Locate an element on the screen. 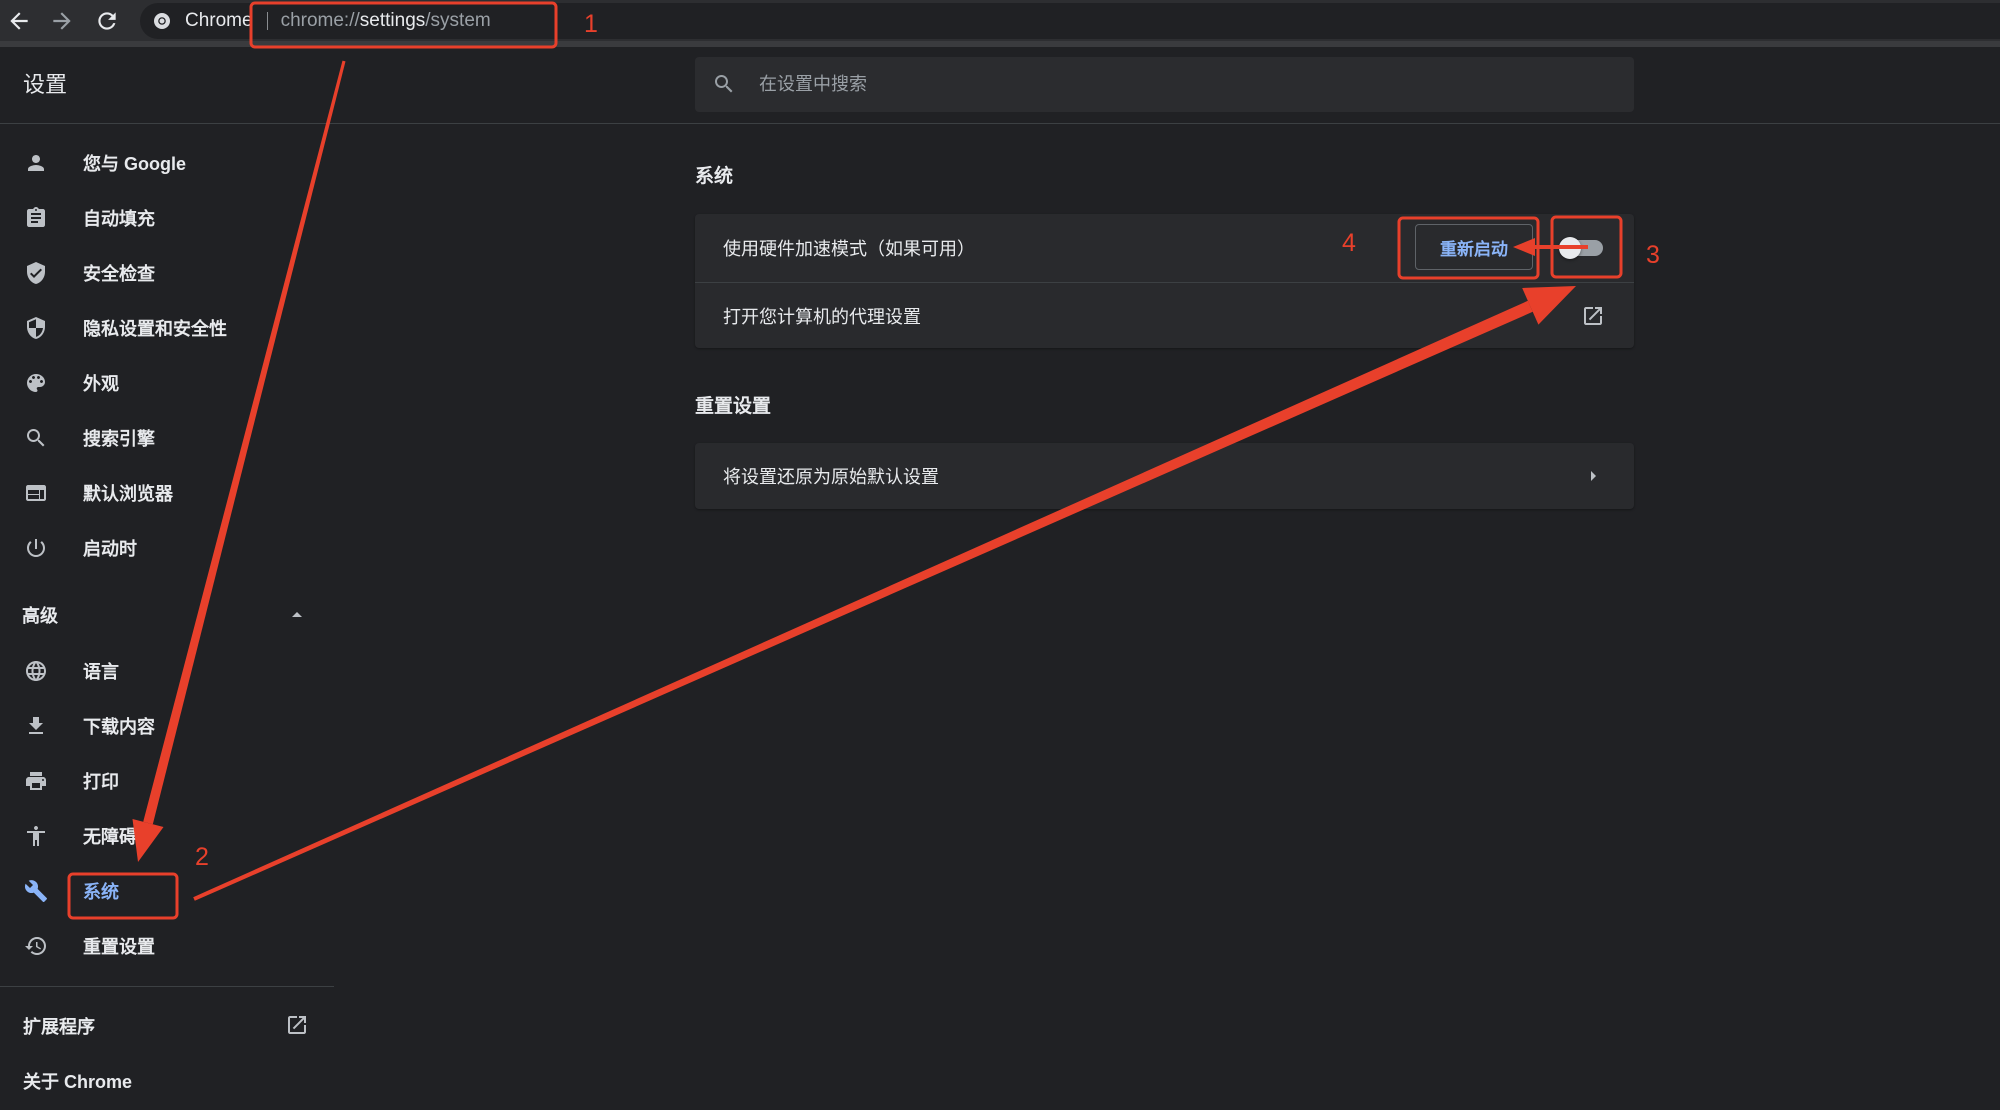 The image size is (2000, 1110). sidebar-item-you-and-google: 您与 Google is located at coordinates (167, 162).